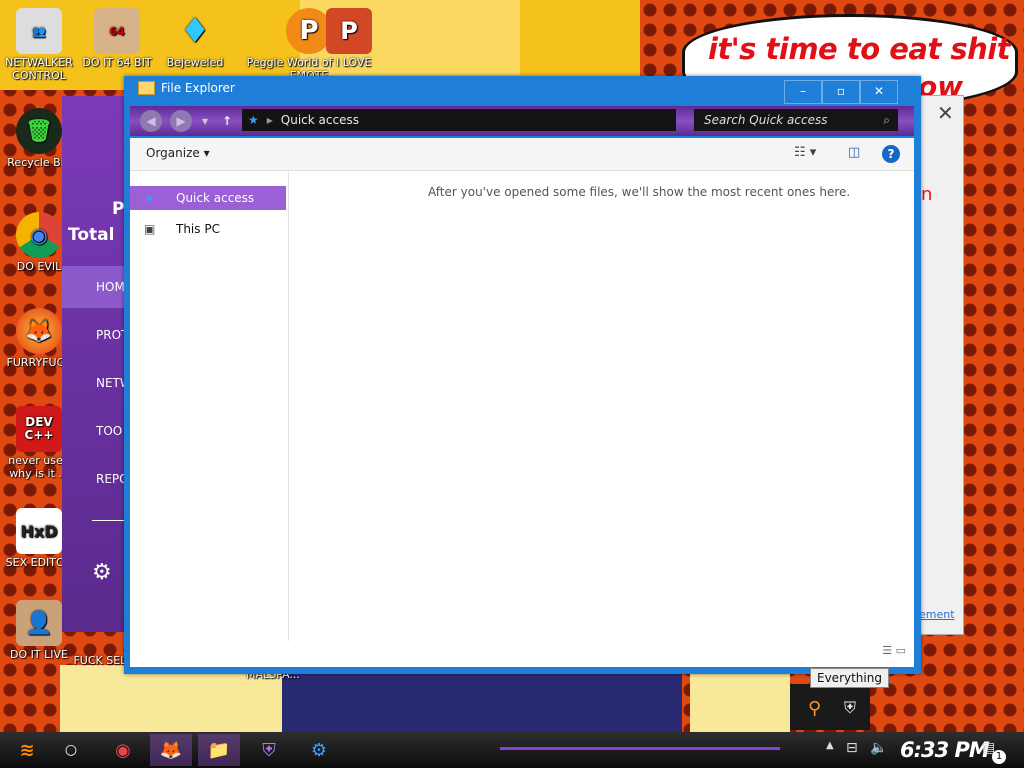 The width and height of the screenshot is (1024, 768). Describe the element at coordinates (181, 121) in the screenshot. I see `forward-button: ▶` at that location.